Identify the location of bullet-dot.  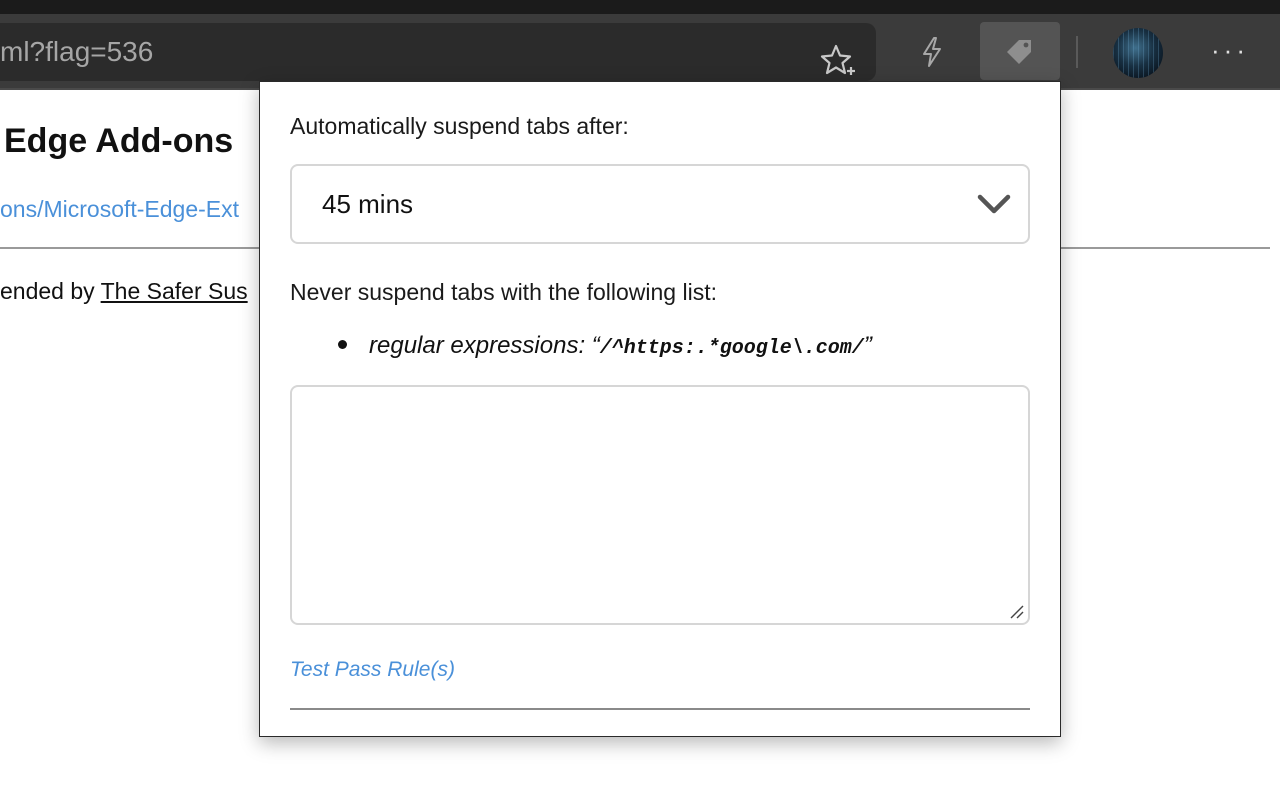
(342, 345).